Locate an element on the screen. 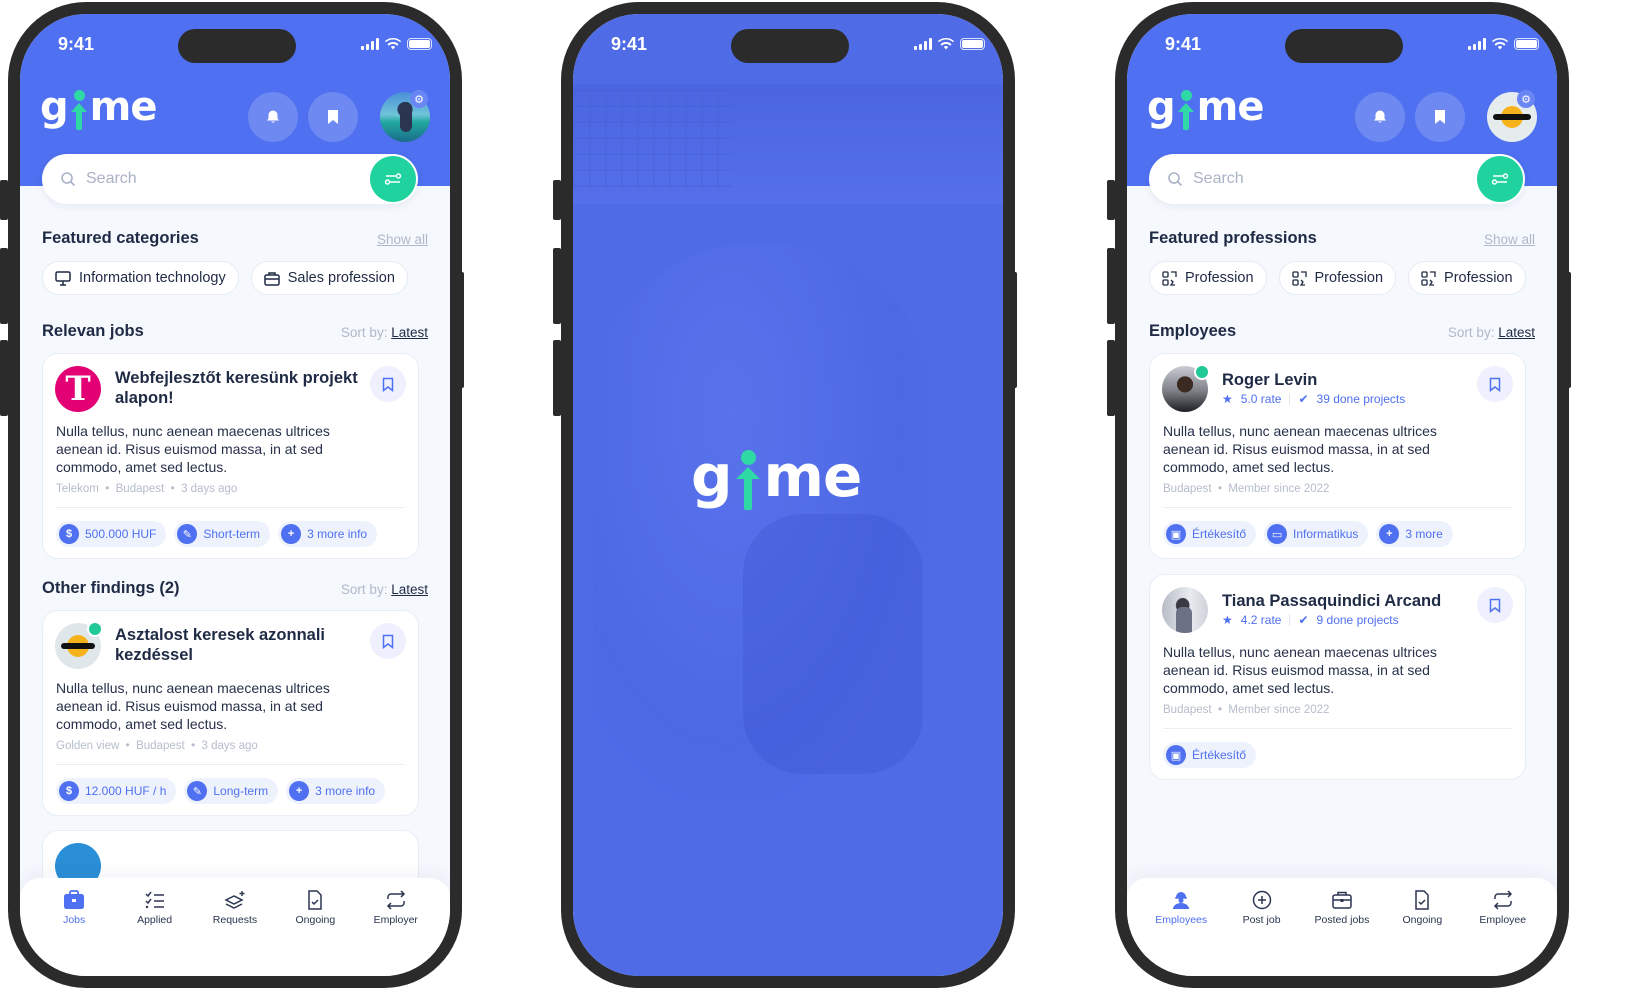 The image size is (1632, 990). category-chip: Information technology is located at coordinates (140, 278).